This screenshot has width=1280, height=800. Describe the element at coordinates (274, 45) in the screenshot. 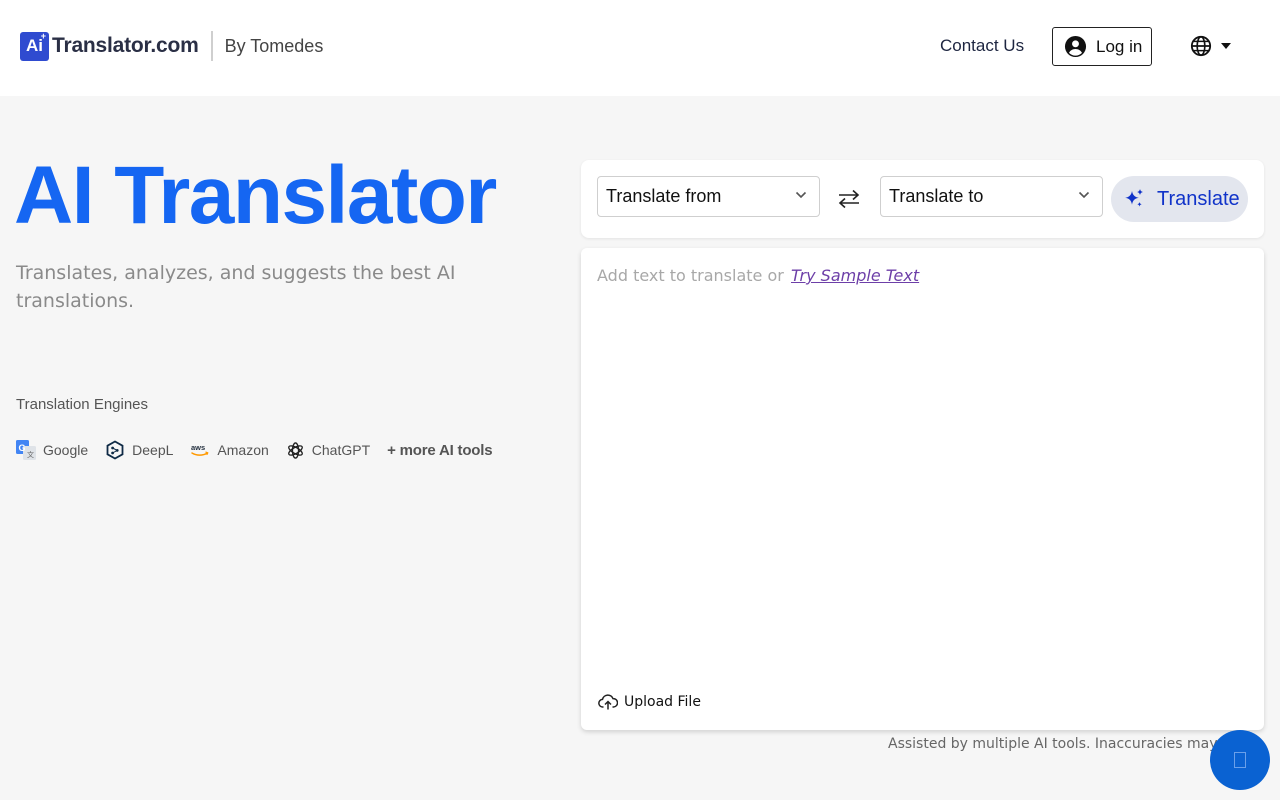

I see `logo-by-tomedes: By Tomedes` at that location.